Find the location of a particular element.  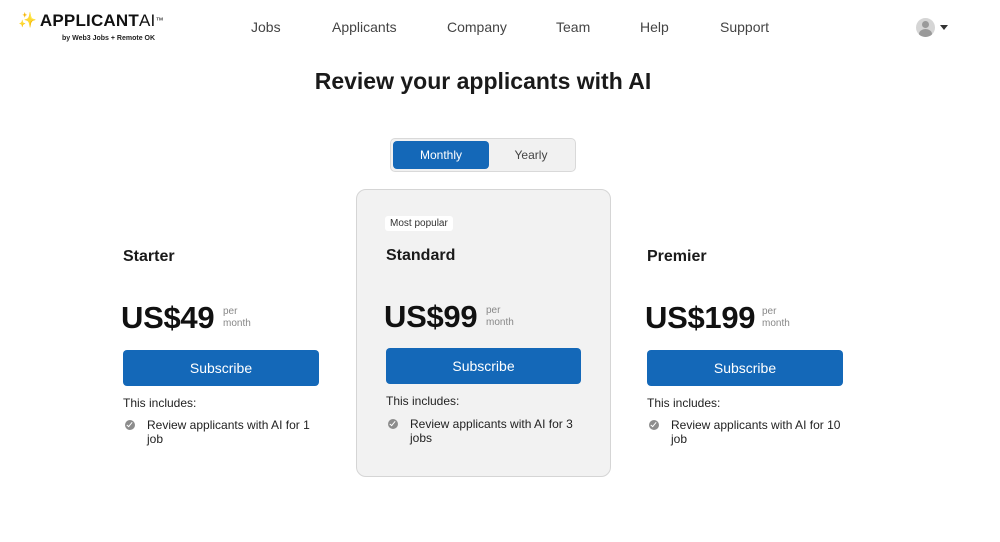

logo-name-main: APPLICANT is located at coordinates (89, 20).